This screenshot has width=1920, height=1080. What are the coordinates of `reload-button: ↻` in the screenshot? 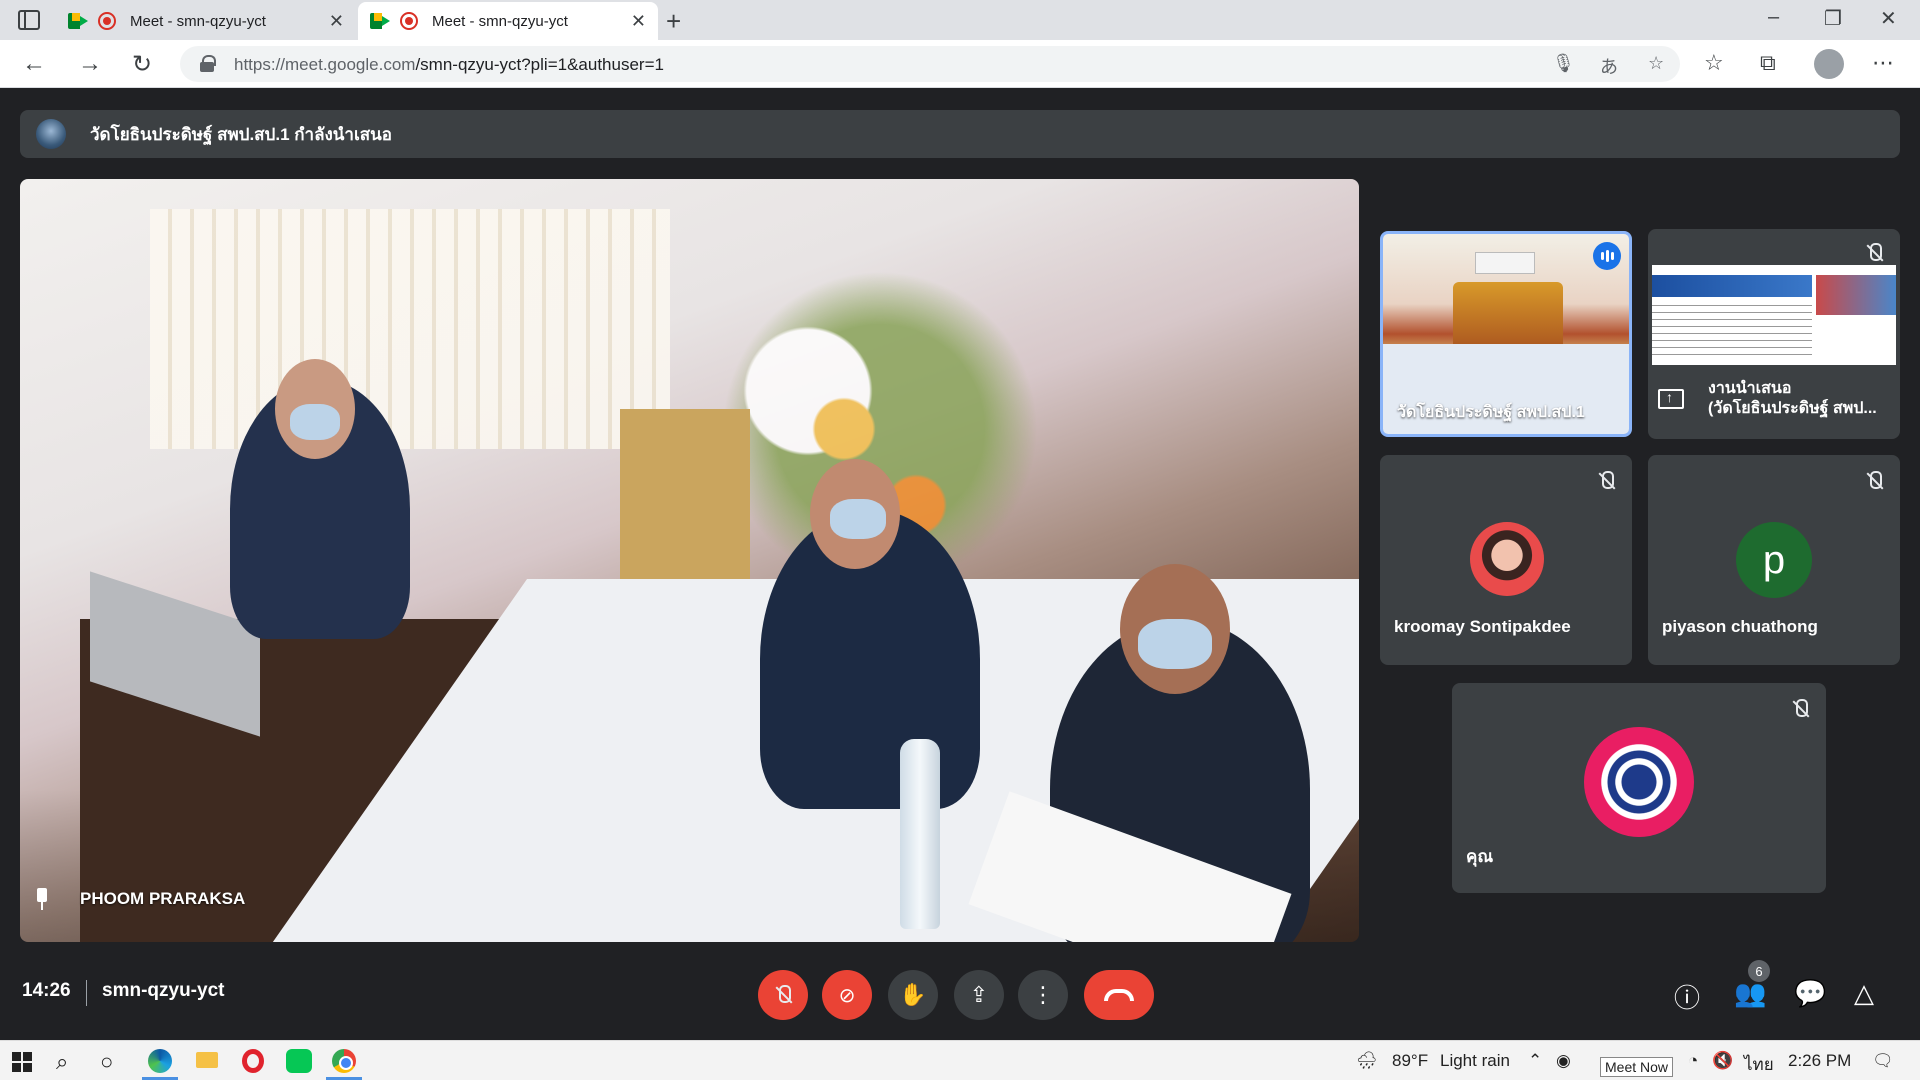 It's located at (142, 64).